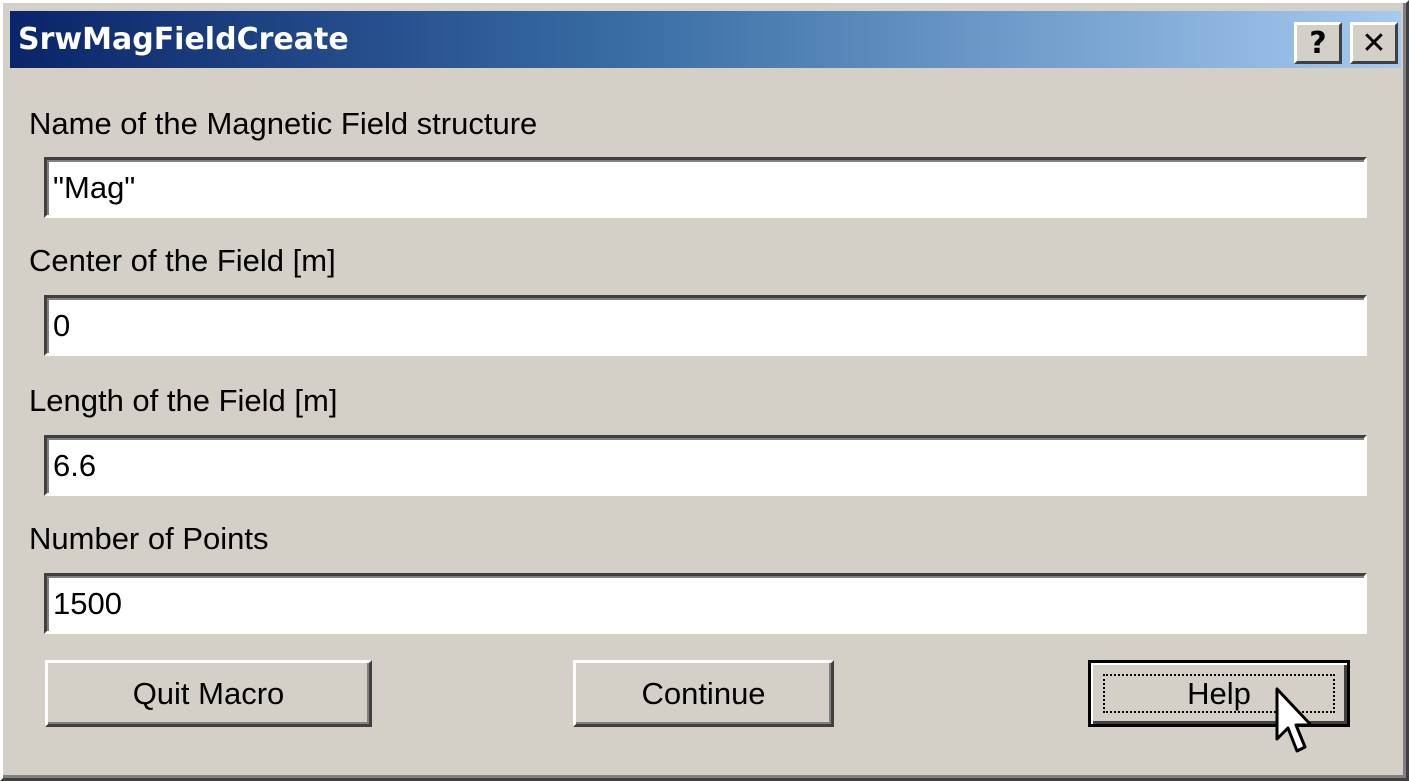 Image resolution: width=1409 pixels, height=781 pixels. Describe the element at coordinates (183, 39) in the screenshot. I see `window-title: SrwMagFieldCreate` at that location.